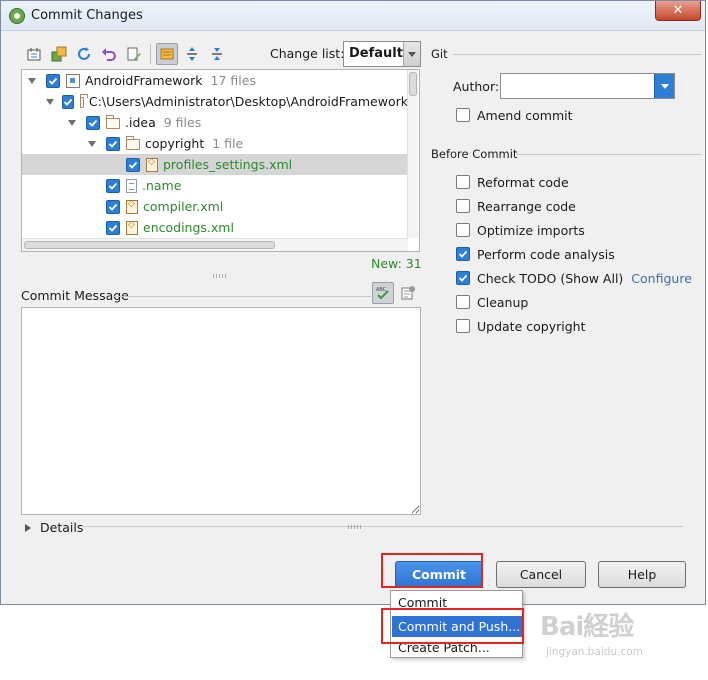  What do you see at coordinates (463, 206) in the screenshot?
I see `rearrange-code-checkbox` at bounding box center [463, 206].